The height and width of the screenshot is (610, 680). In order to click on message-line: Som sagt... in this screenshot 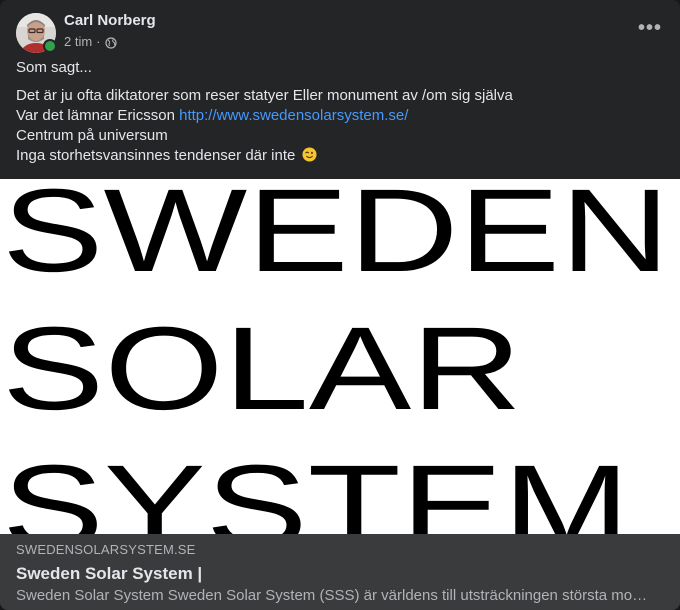, I will do `click(54, 67)`.